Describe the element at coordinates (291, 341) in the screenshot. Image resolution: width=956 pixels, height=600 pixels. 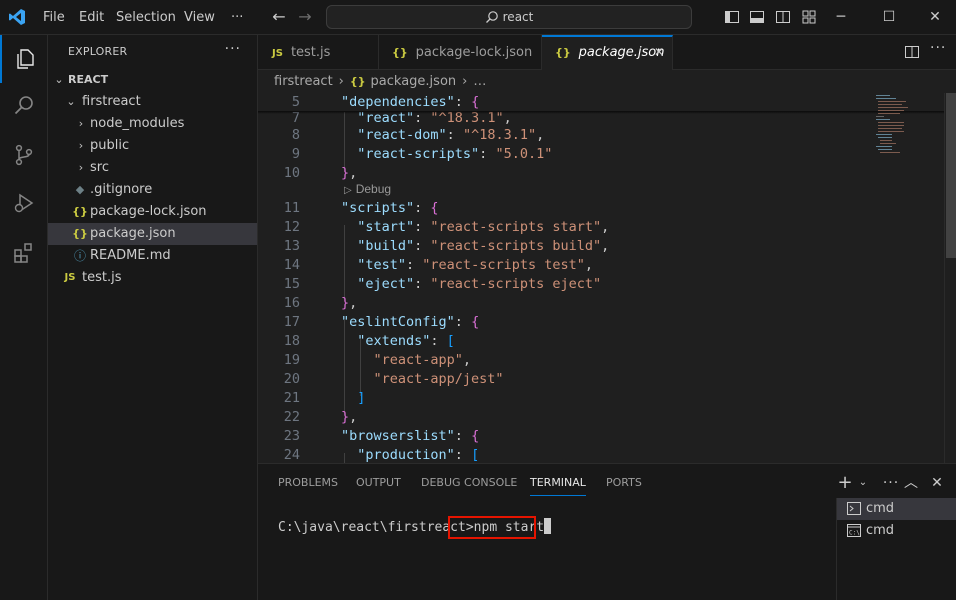
I see `line-number: 18` at that location.